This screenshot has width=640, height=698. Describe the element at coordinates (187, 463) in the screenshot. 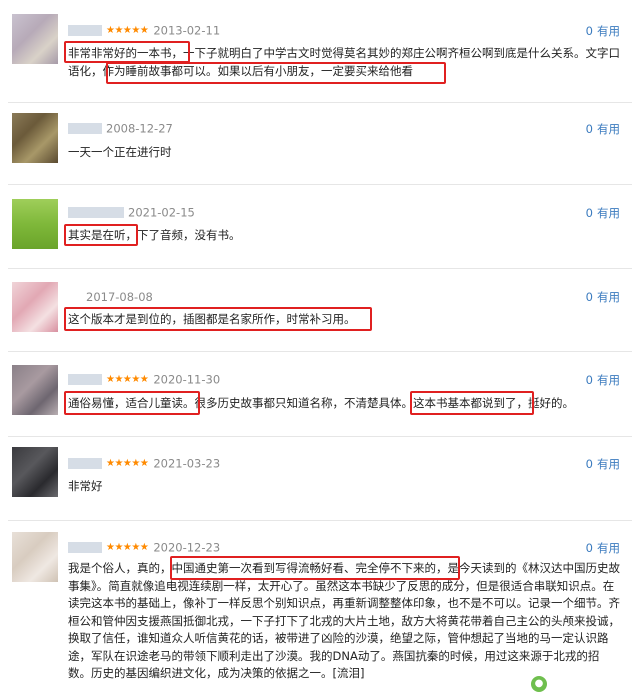

I see `review-date: 2021-03-23` at that location.